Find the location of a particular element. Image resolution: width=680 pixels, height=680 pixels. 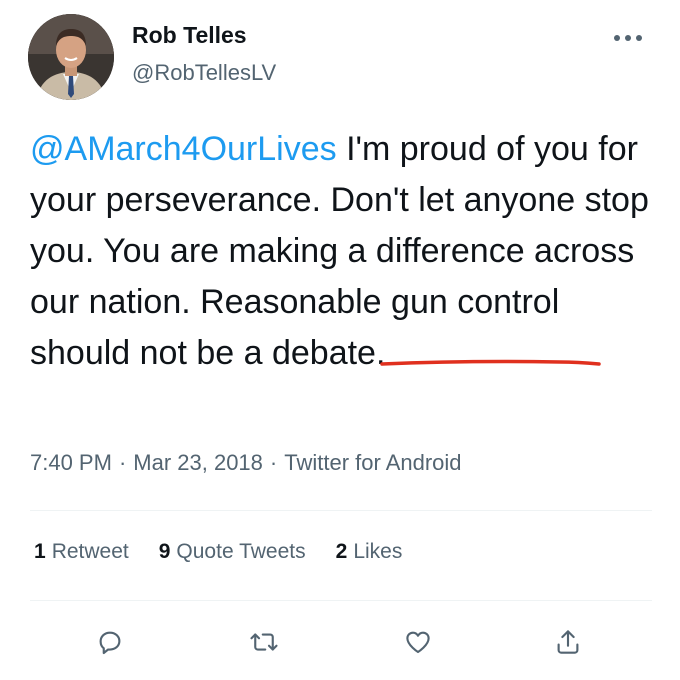

like-button is located at coordinates (418, 642).